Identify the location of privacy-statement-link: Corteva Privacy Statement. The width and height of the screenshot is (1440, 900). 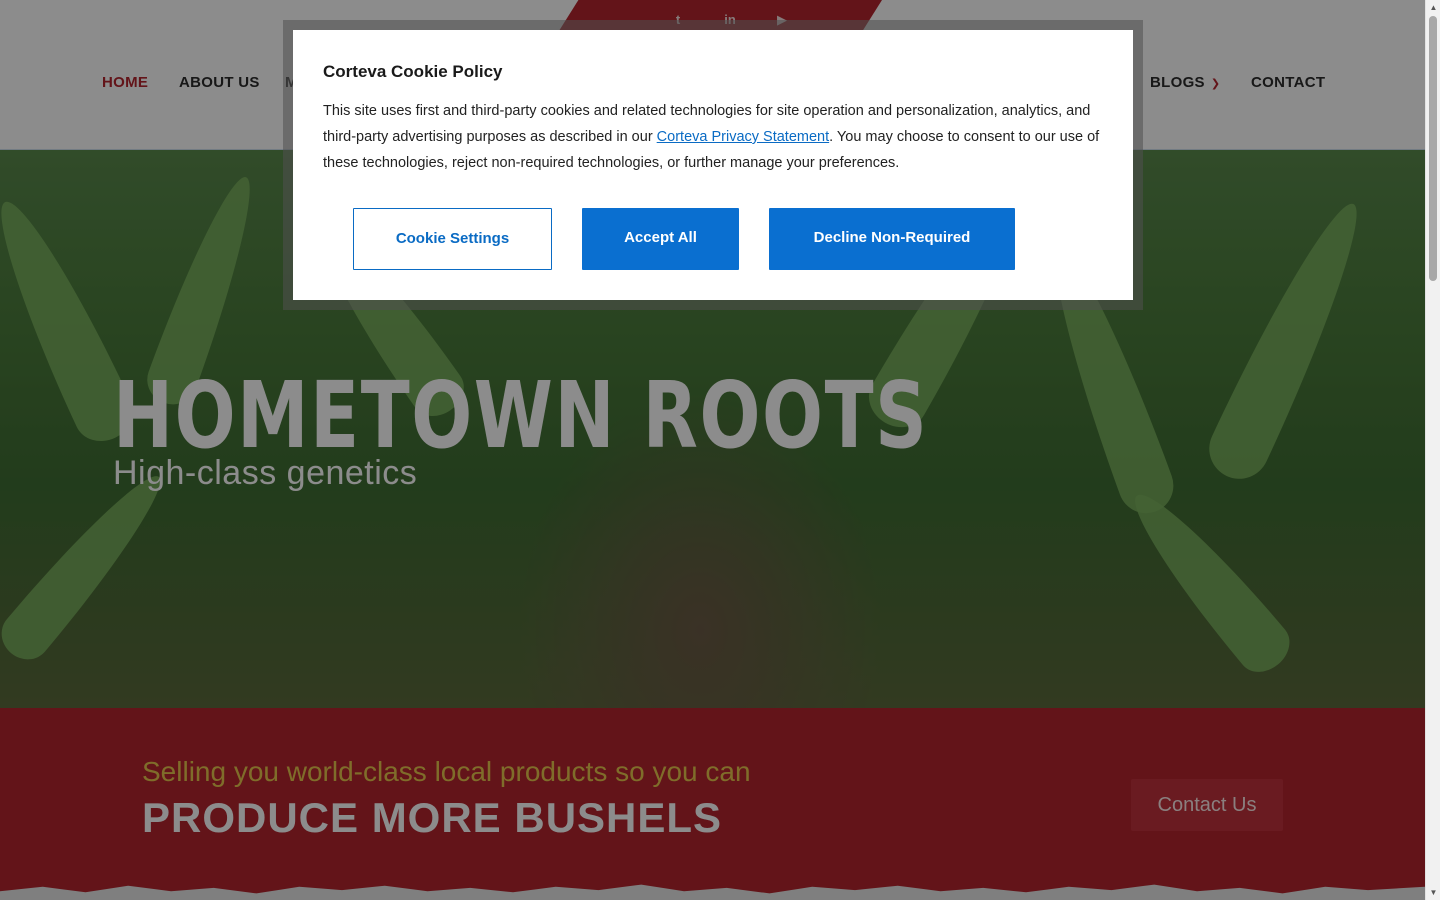
(743, 137).